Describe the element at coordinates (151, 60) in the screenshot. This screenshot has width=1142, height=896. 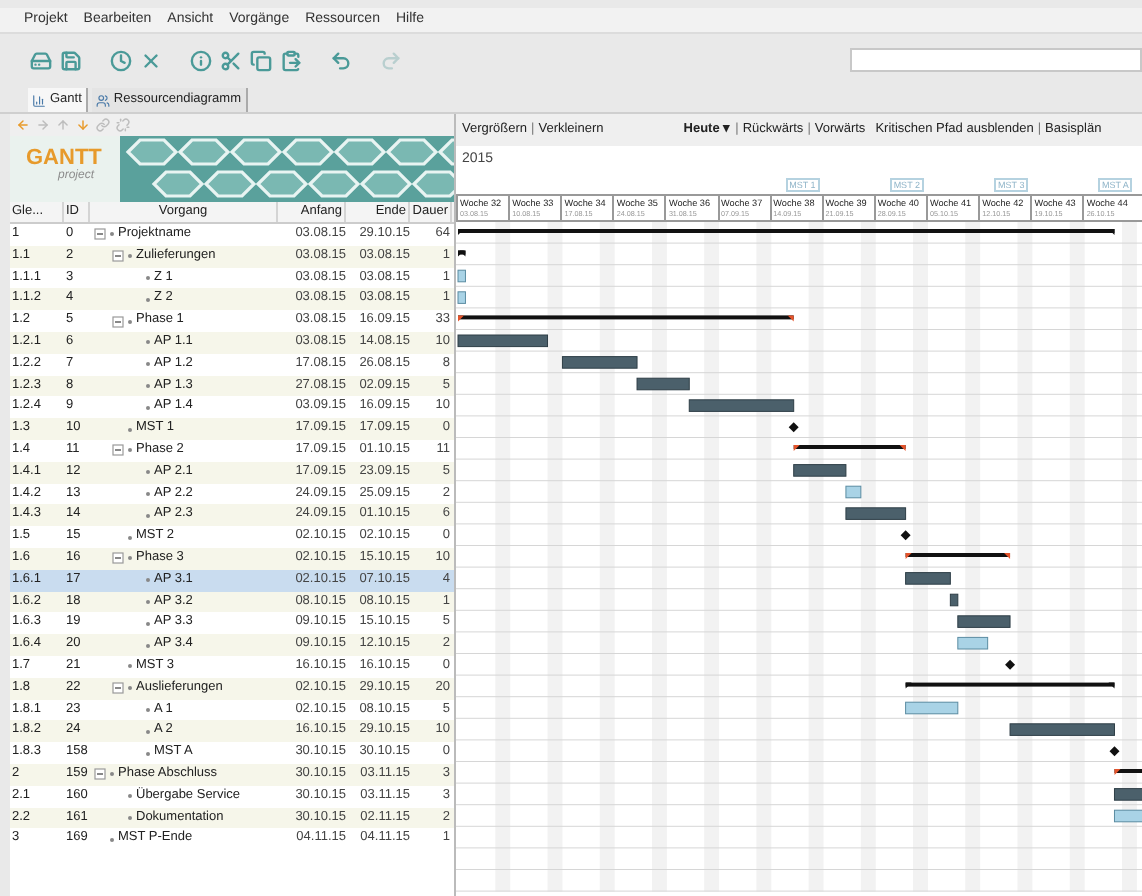
I see `close-icon` at that location.